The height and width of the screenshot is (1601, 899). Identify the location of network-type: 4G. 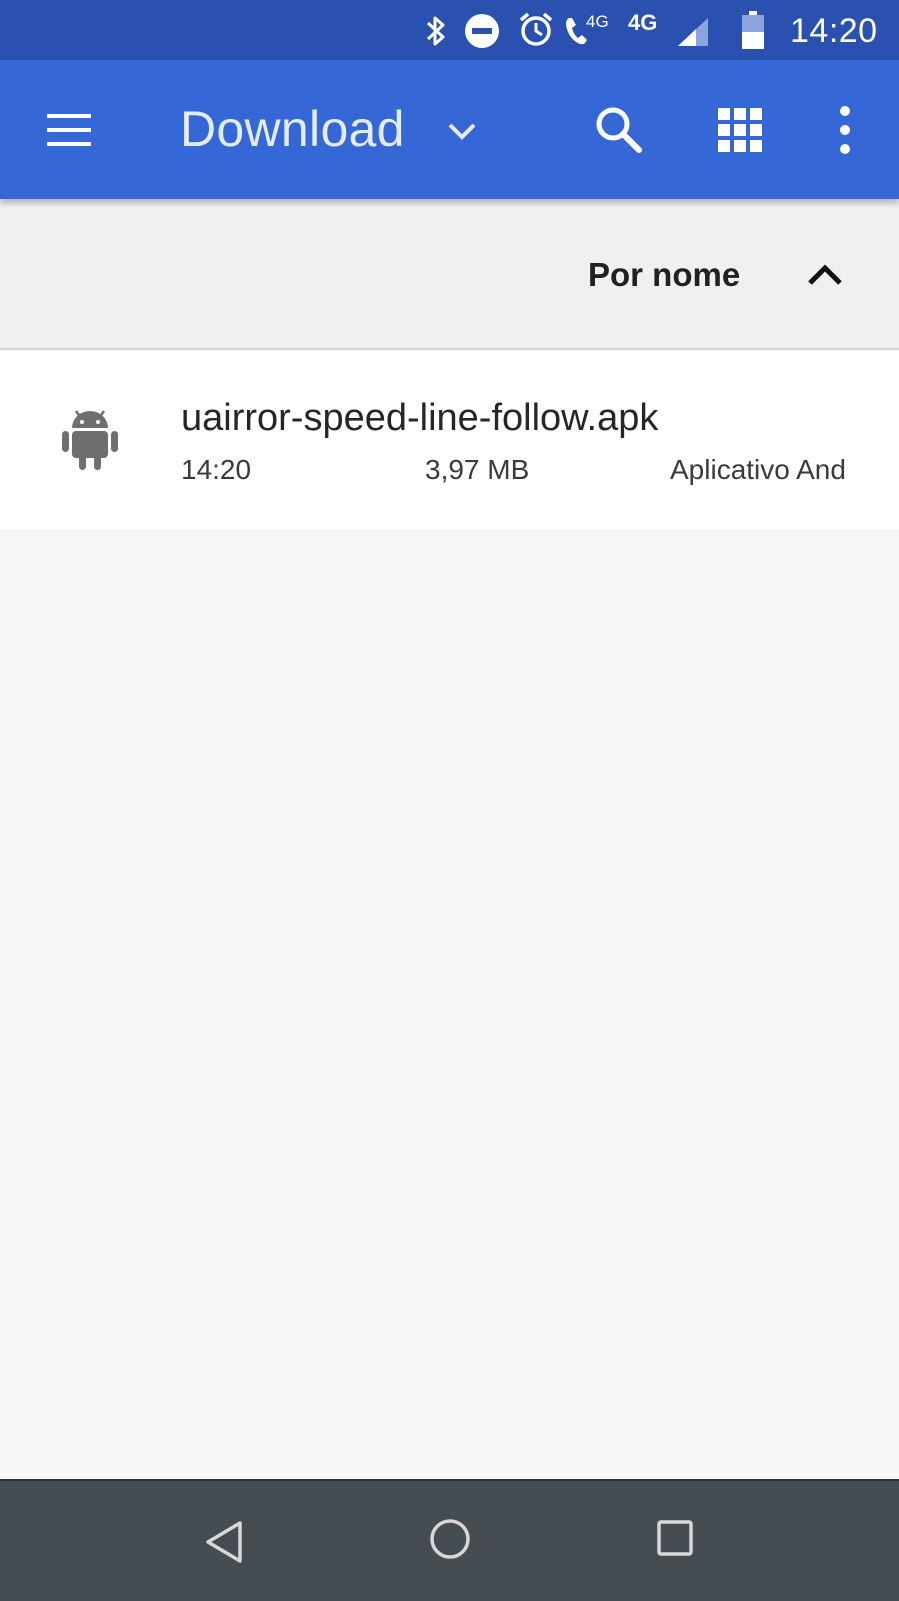
(643, 22).